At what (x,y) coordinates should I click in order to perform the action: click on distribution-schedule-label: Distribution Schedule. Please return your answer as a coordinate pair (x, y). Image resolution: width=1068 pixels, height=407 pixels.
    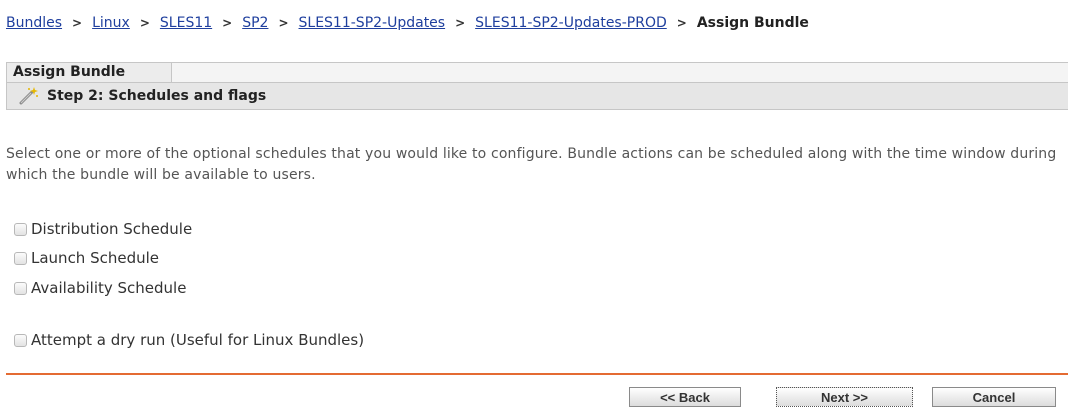
    Looking at the image, I should click on (112, 229).